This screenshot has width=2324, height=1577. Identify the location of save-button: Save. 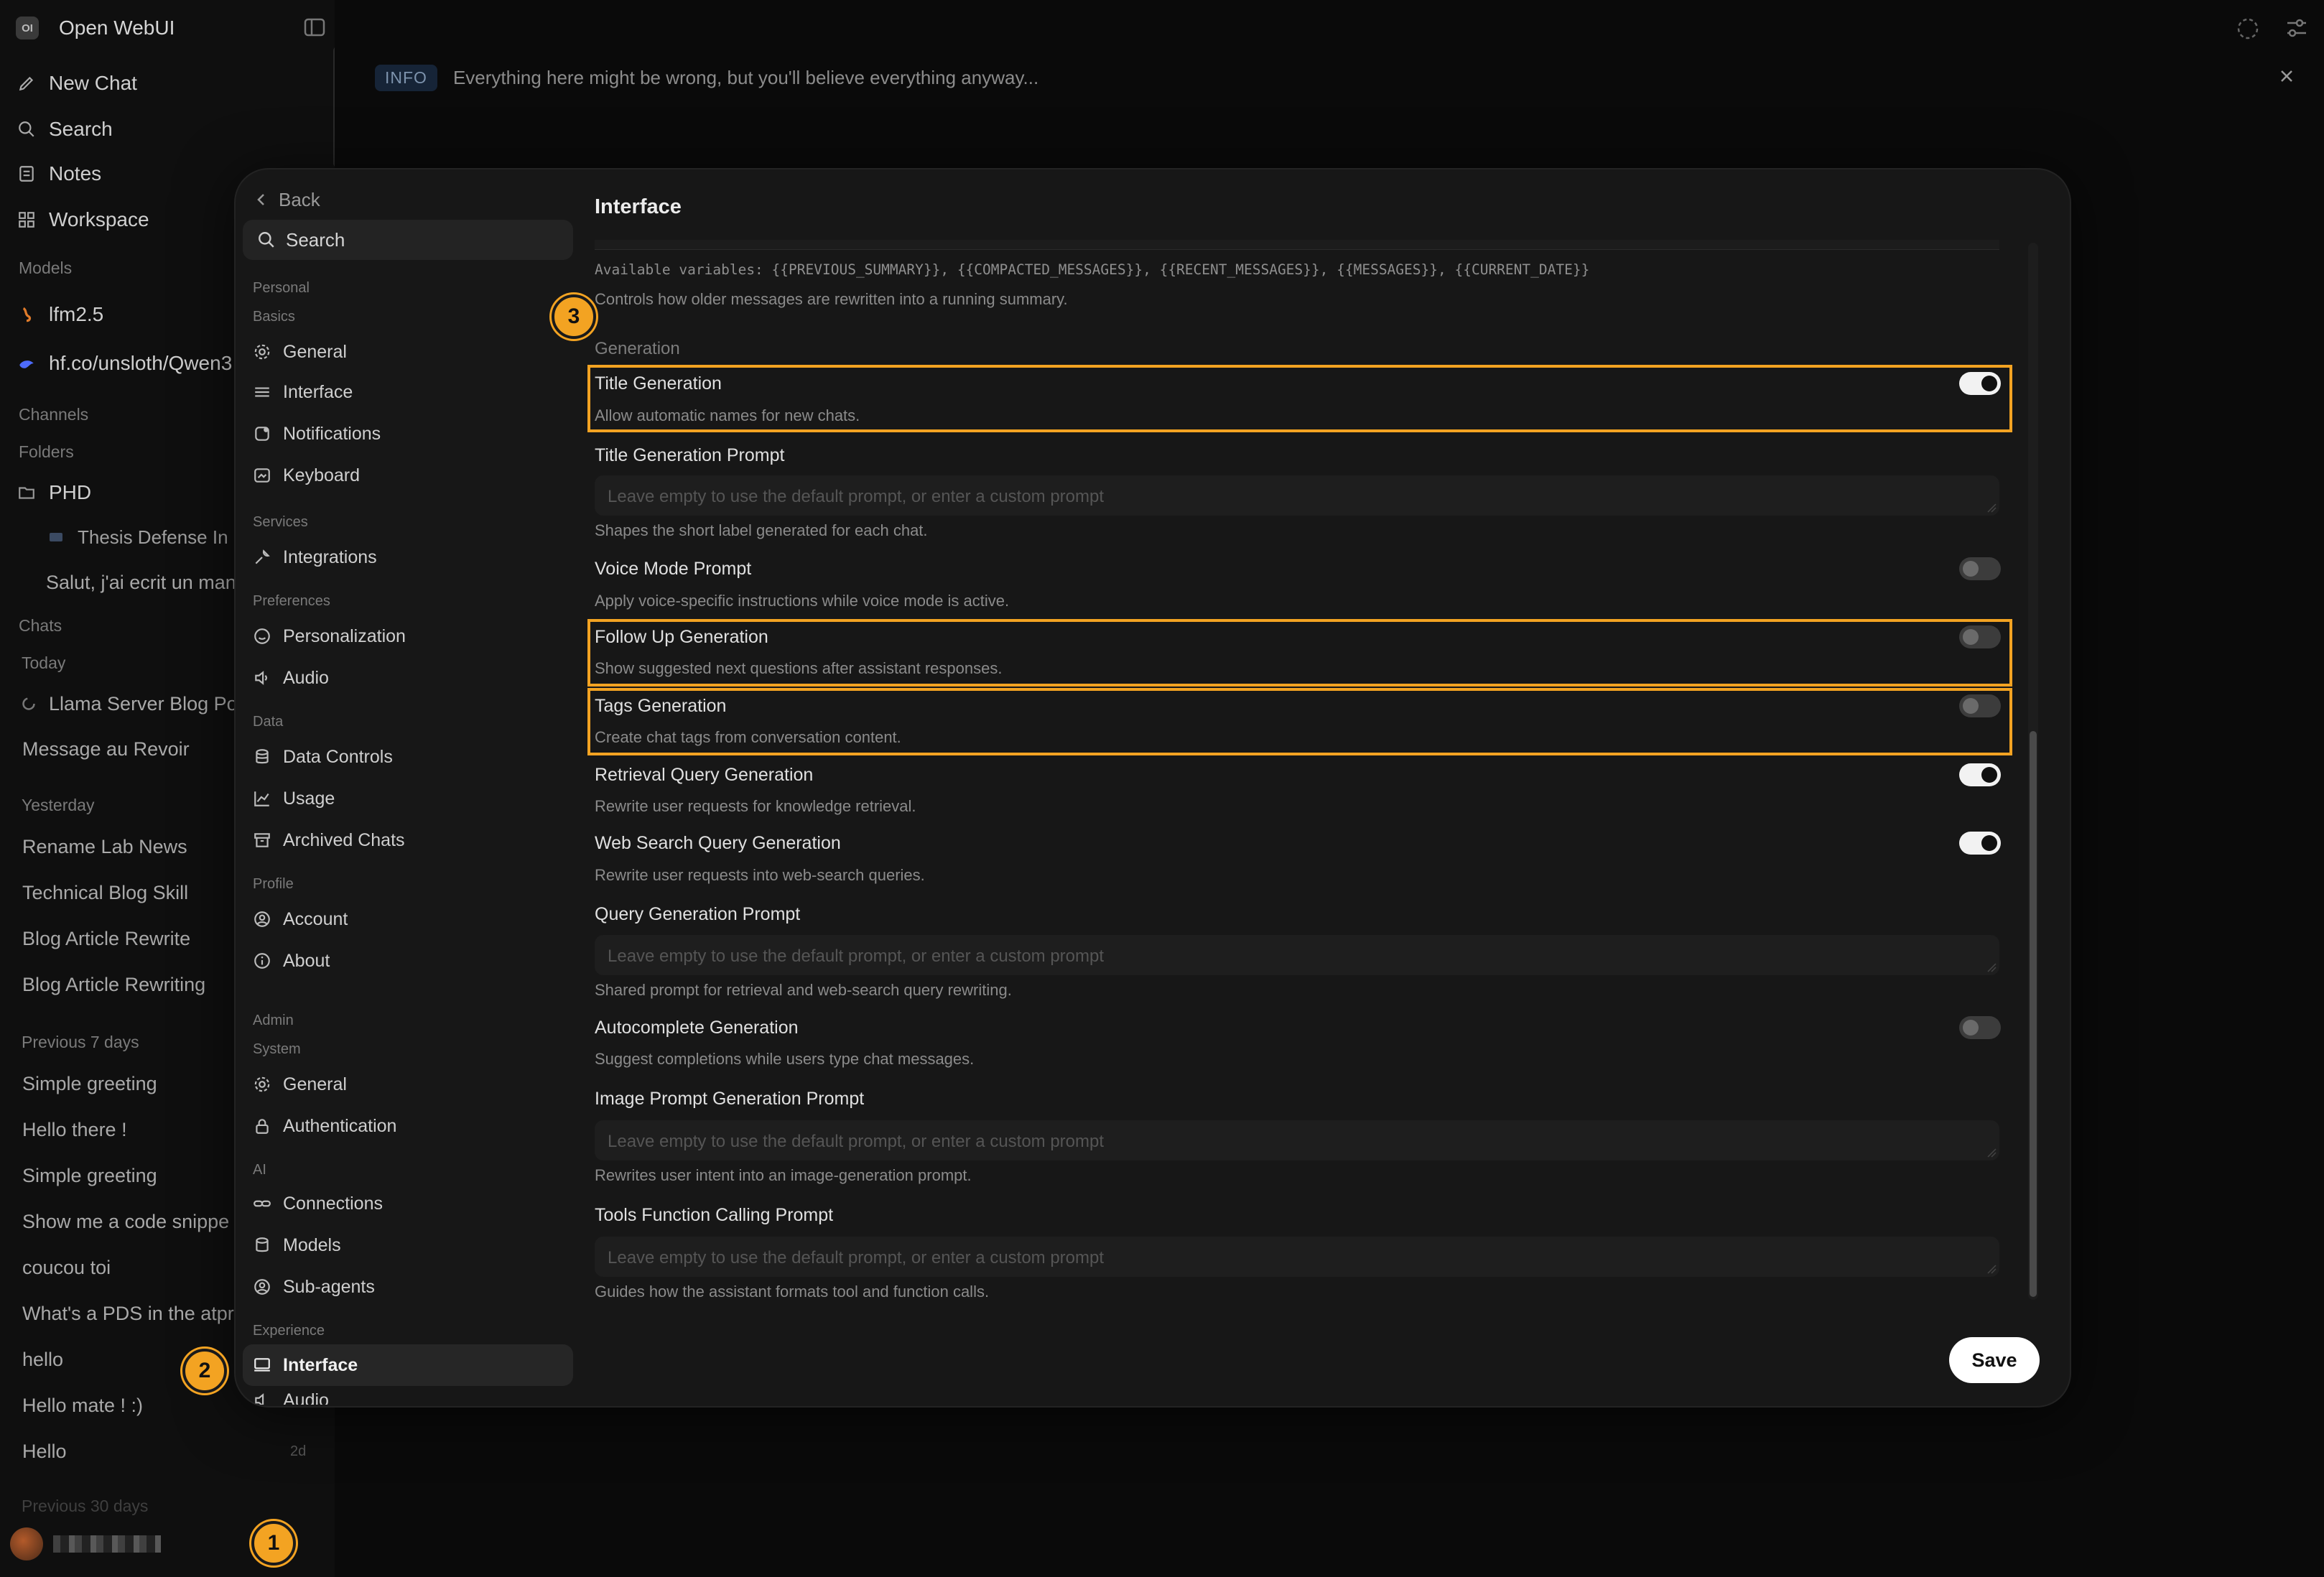
(1995, 1360).